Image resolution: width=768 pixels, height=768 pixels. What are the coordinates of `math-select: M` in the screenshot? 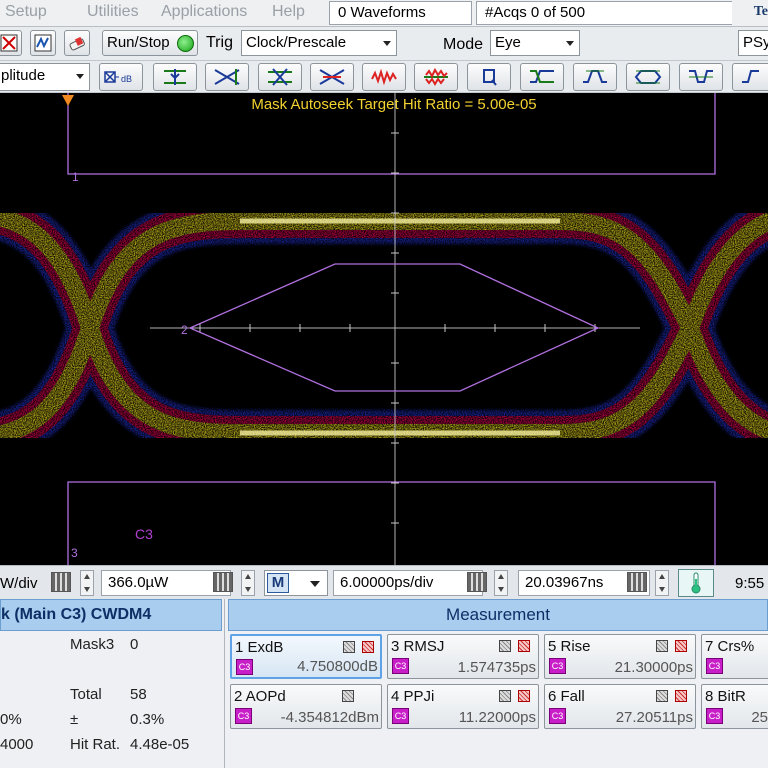 It's located at (296, 583).